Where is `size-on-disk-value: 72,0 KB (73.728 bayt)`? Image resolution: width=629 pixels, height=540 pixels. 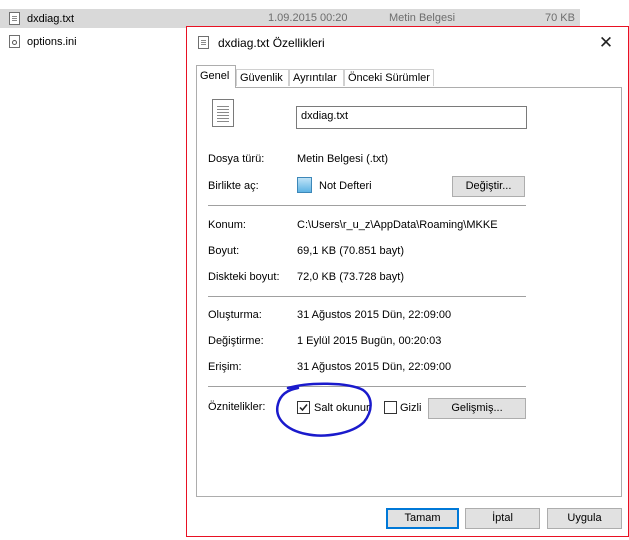
size-on-disk-value: 72,0 KB (73.728 bayt) is located at coordinates (351, 277).